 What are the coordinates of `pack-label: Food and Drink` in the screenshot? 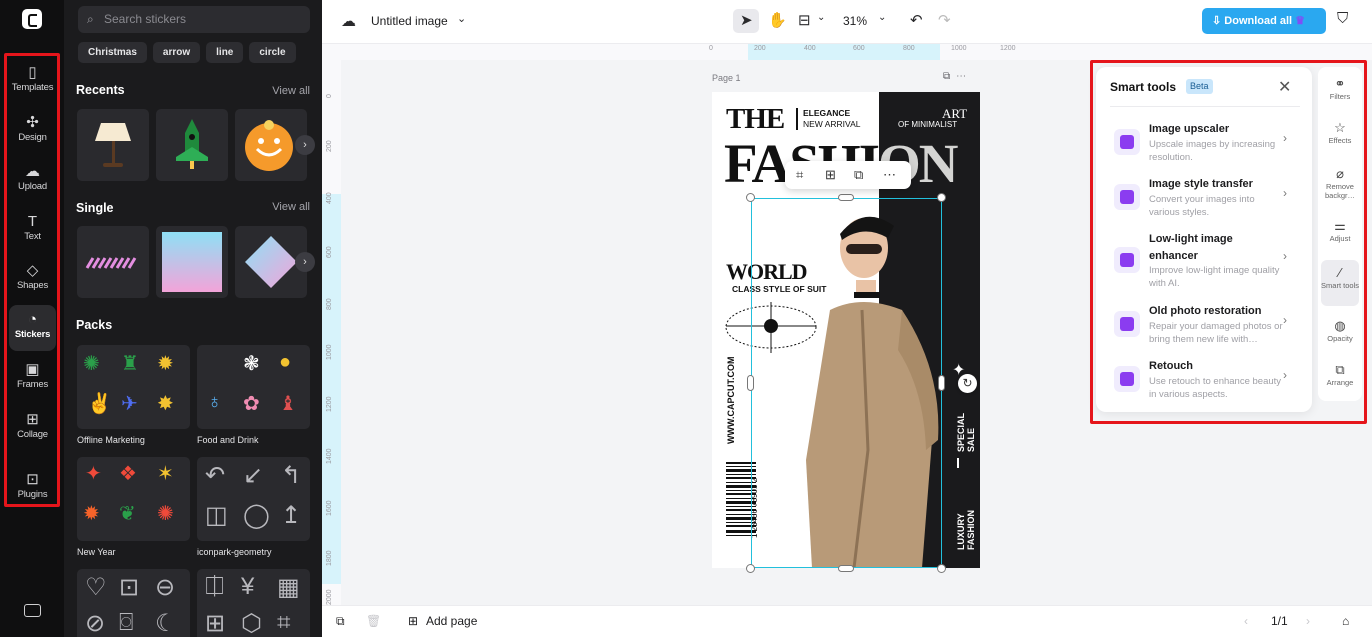 It's located at (228, 440).